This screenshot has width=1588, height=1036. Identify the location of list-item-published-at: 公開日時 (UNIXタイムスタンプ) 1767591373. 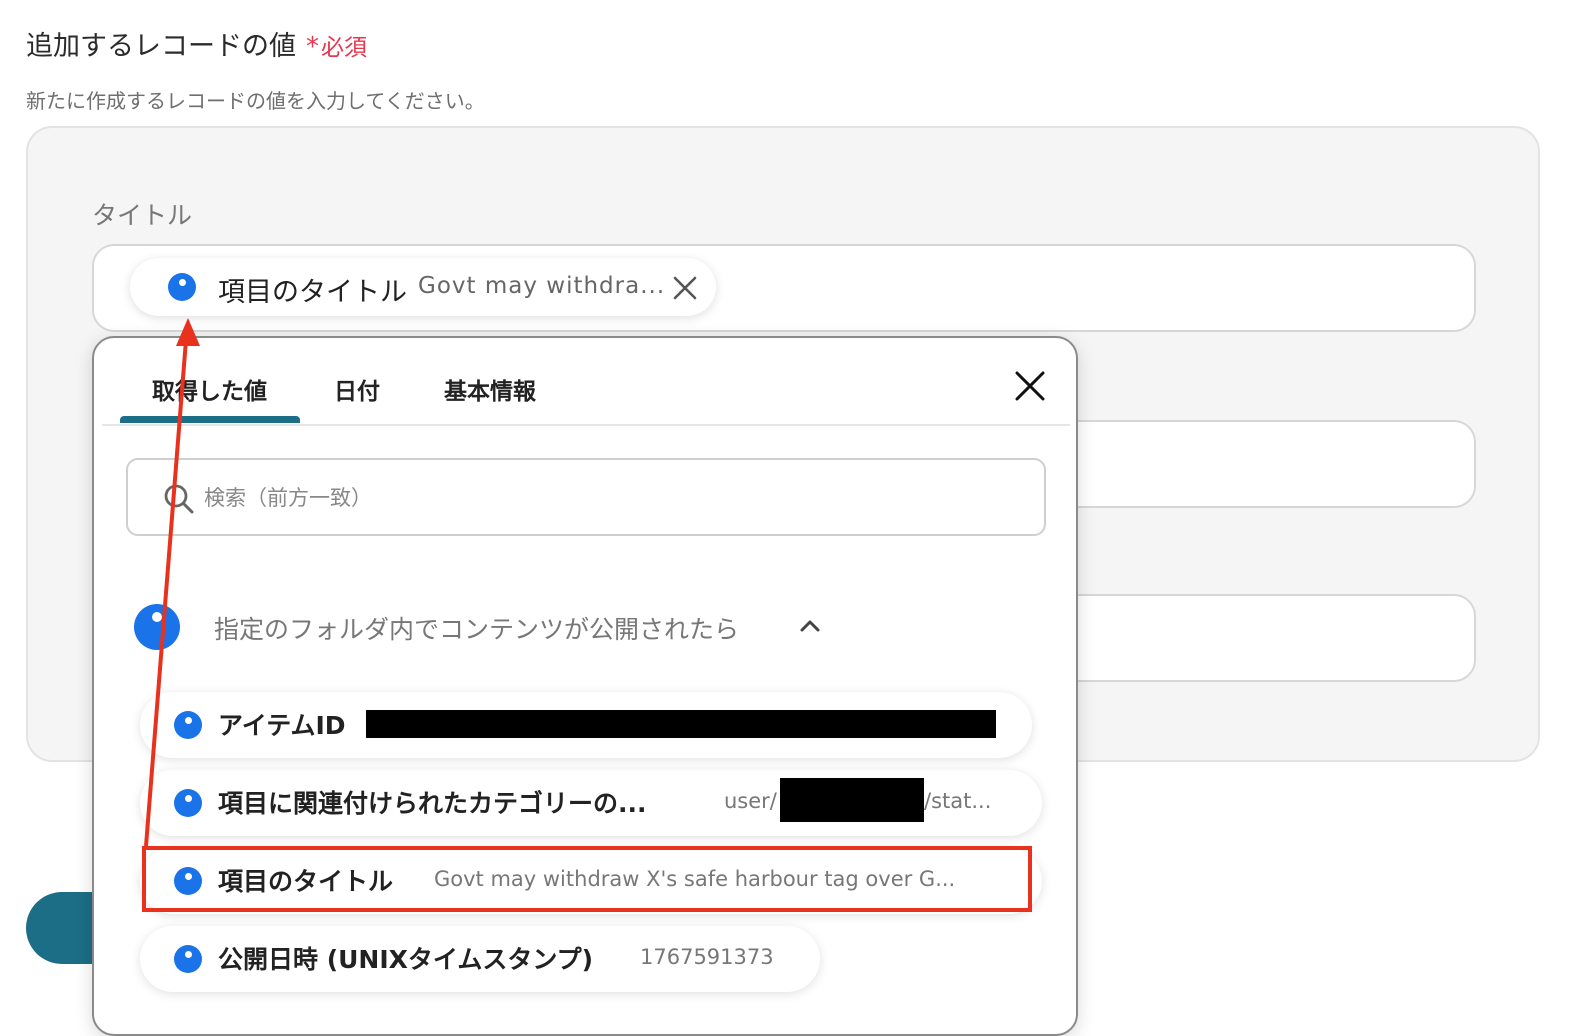
(480, 959).